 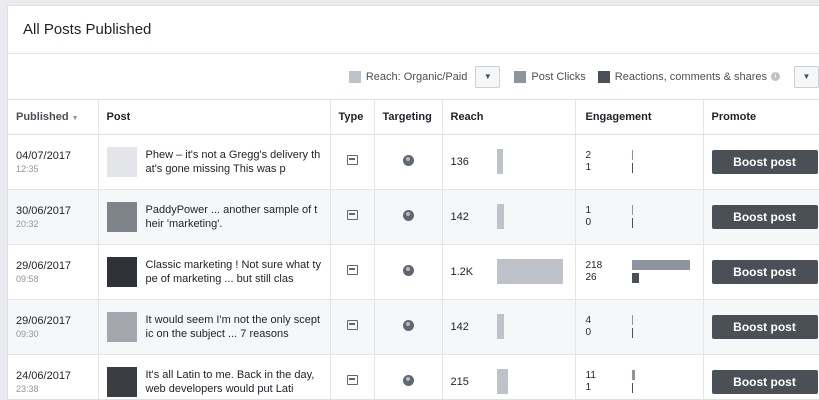 What do you see at coordinates (27, 388) in the screenshot?
I see `post-time: 23:38` at bounding box center [27, 388].